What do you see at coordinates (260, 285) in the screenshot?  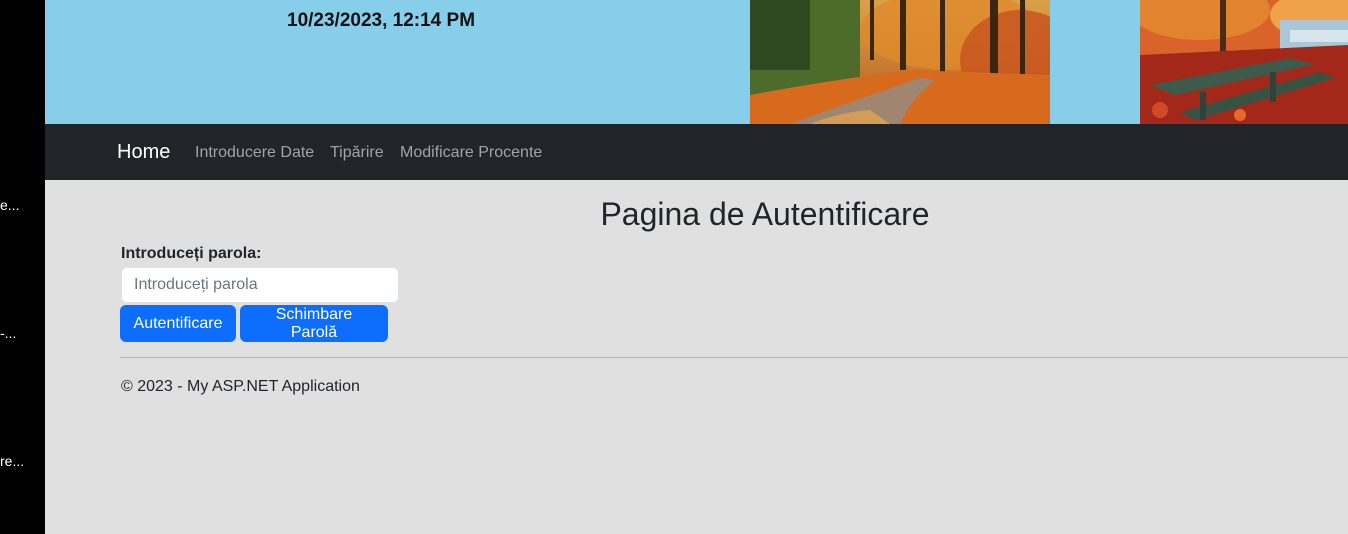 I see `password-input` at bounding box center [260, 285].